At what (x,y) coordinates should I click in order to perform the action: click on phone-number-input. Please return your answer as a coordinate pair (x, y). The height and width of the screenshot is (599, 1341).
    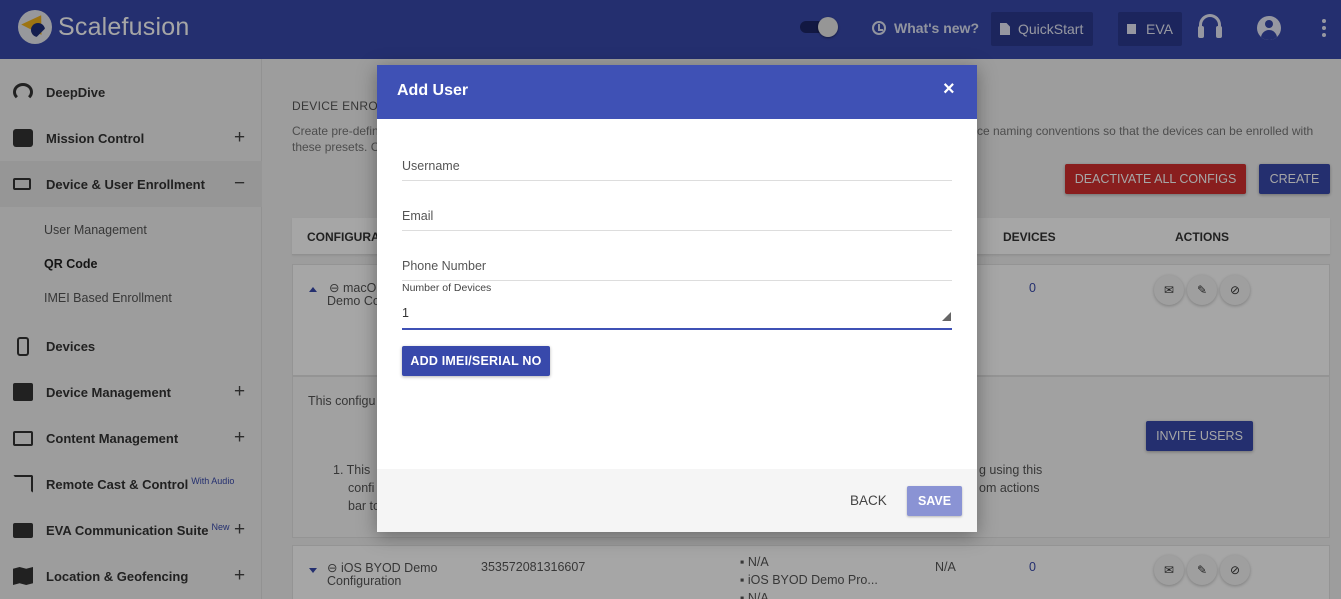
    Looking at the image, I should click on (677, 266).